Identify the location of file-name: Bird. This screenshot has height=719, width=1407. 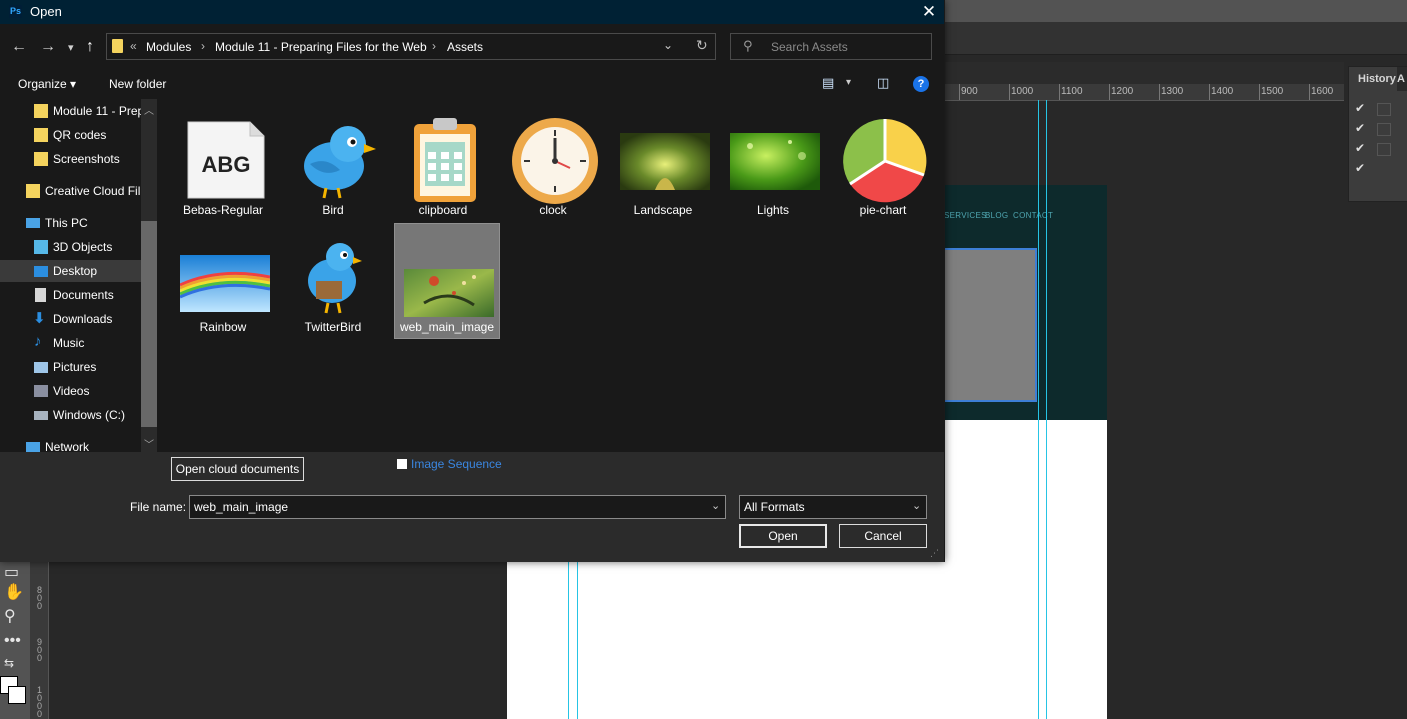
(333, 210).